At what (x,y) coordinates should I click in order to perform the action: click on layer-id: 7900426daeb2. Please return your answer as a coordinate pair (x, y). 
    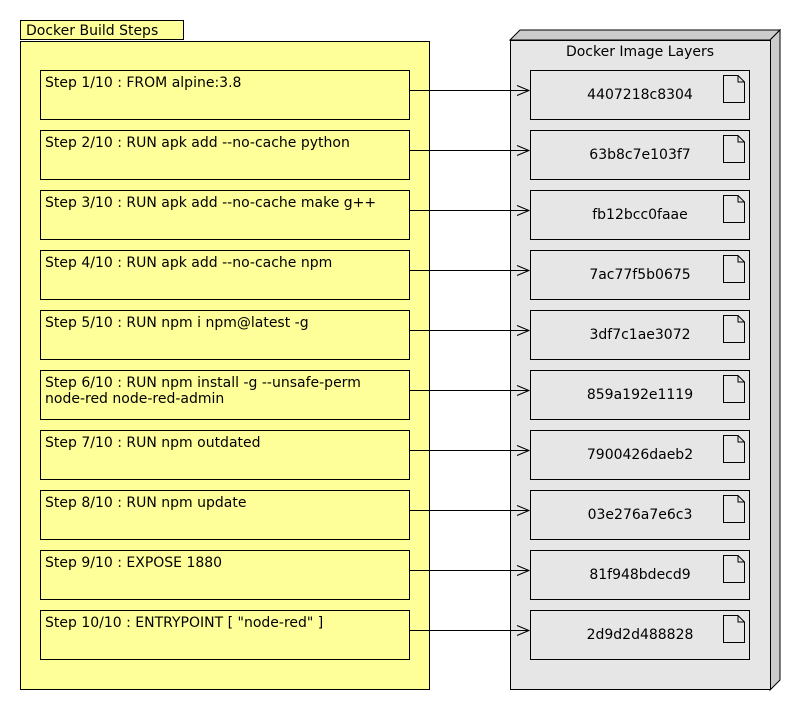
    Looking at the image, I should click on (640, 455).